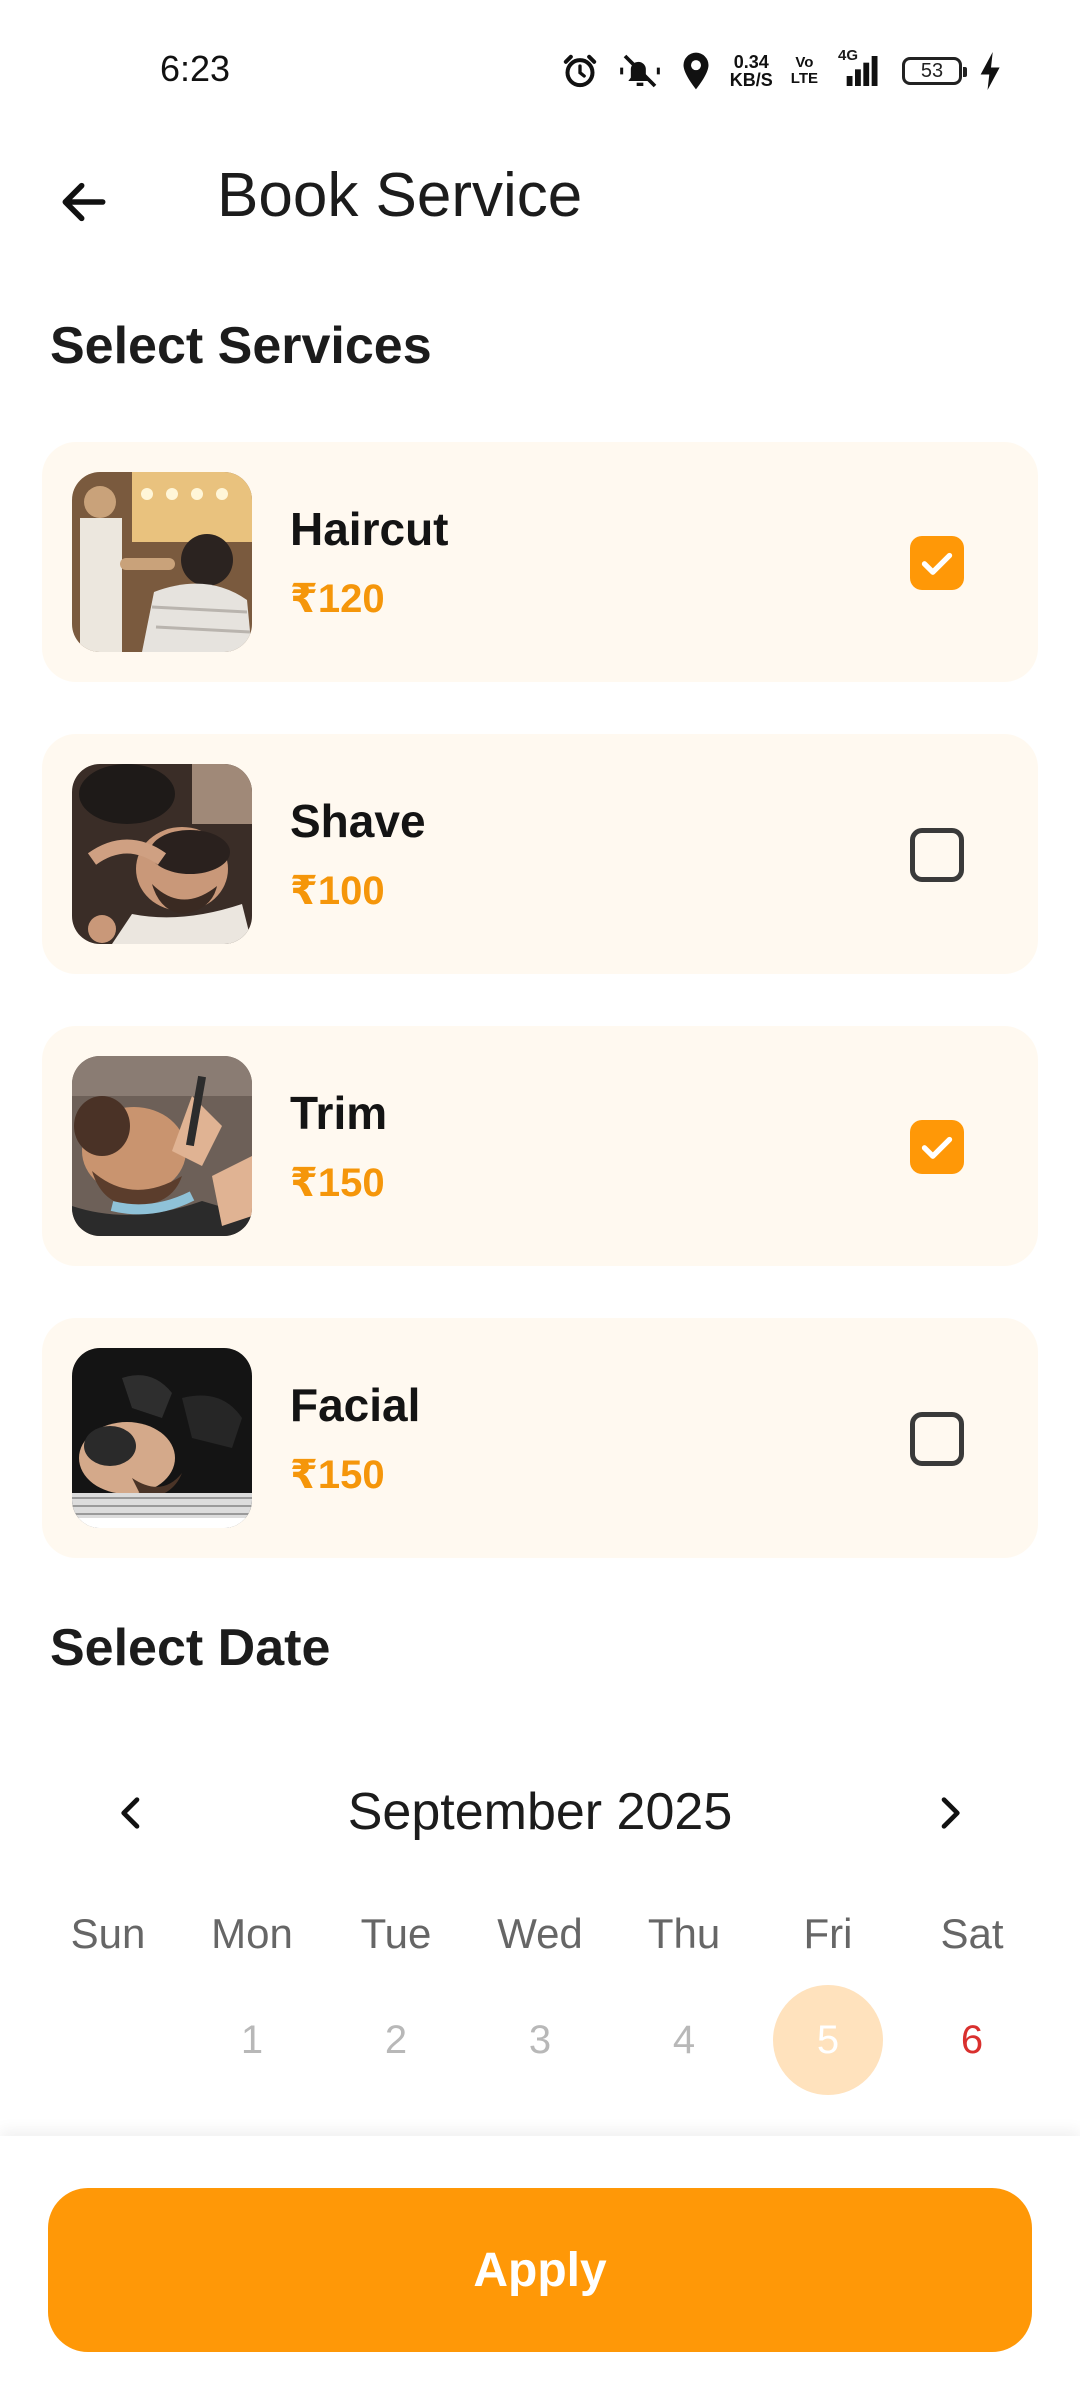  I want to click on alarm-icon, so click(580, 71).